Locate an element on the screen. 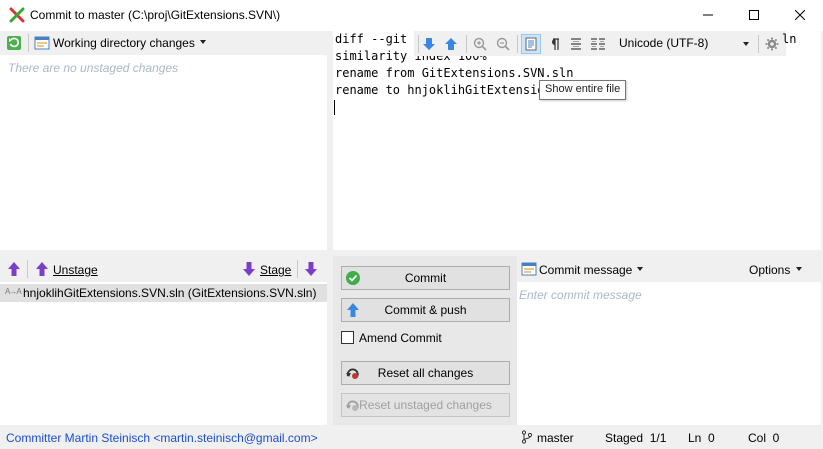  diff-toolbar: Unicode (UTF-8) is located at coordinates (600, 43).